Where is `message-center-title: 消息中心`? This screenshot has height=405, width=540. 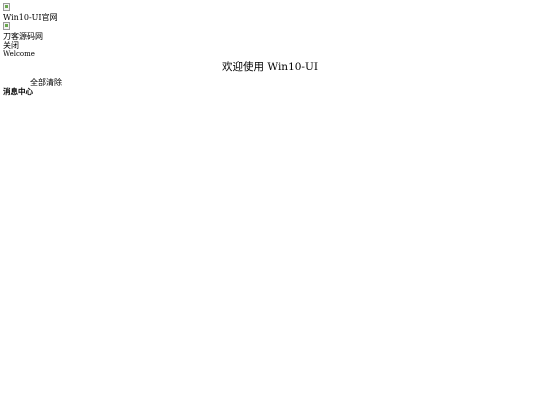
message-center-title: 消息中心 is located at coordinates (18, 91).